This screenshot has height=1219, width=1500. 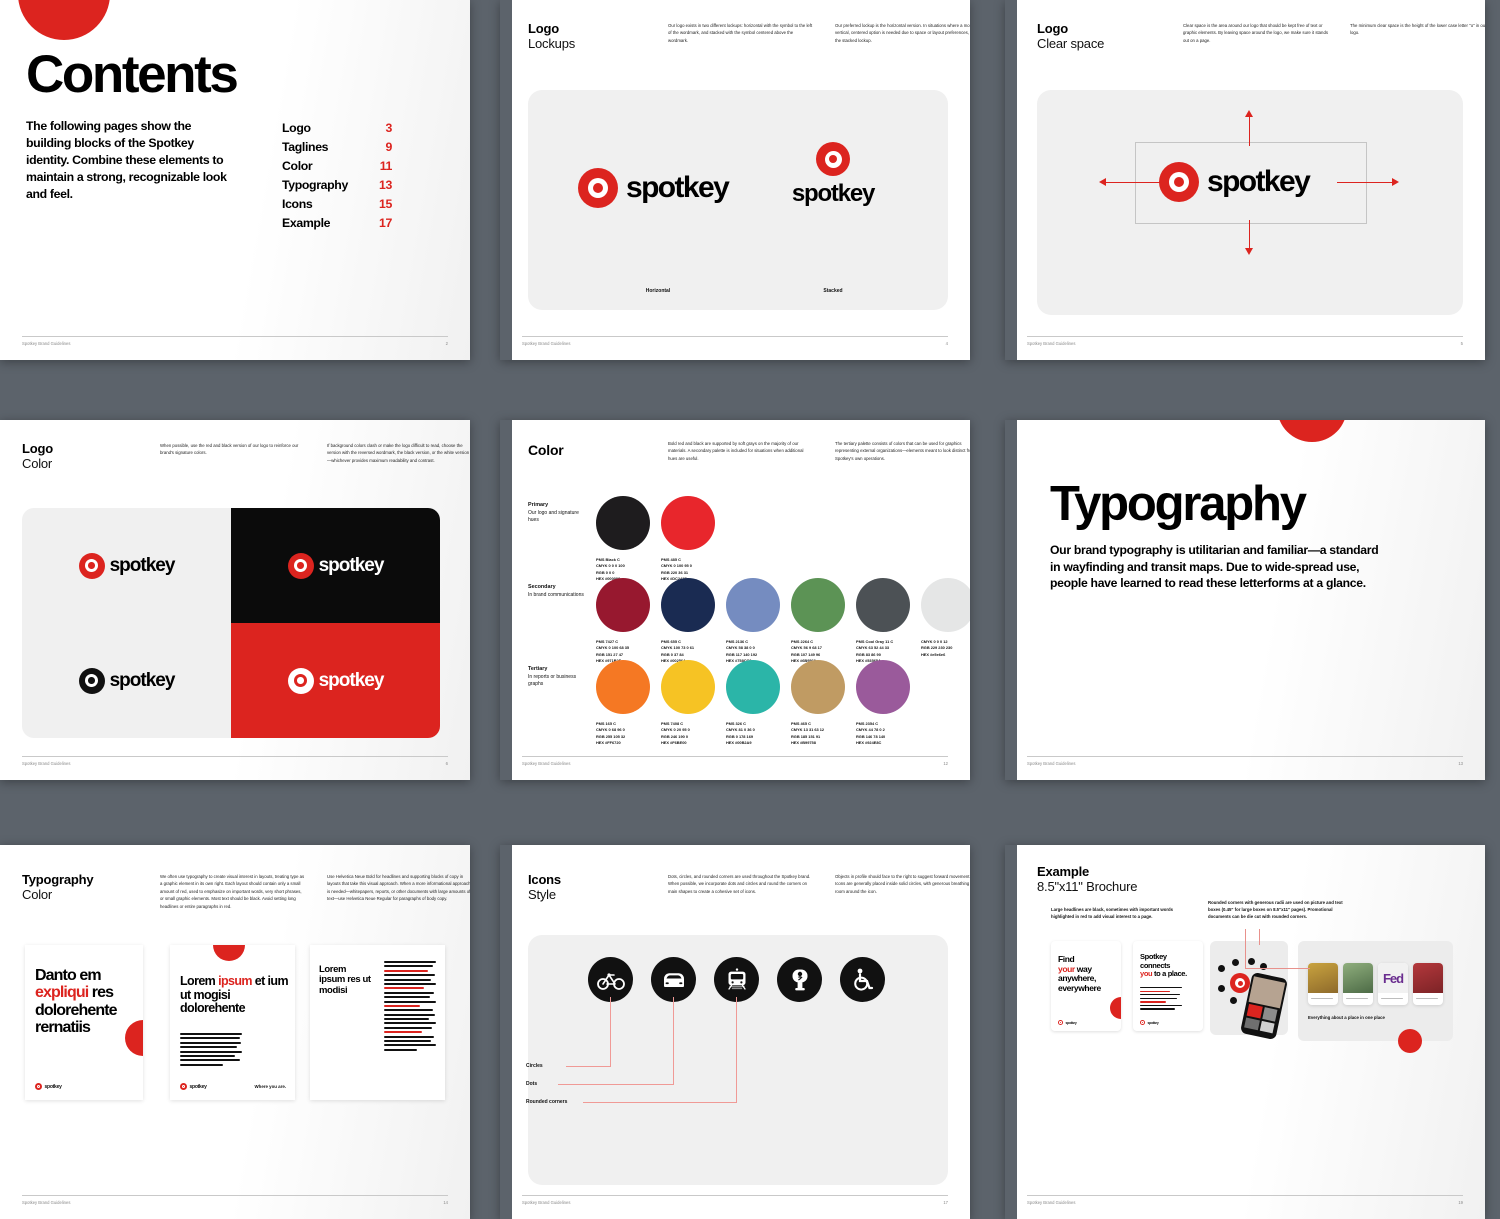 I want to click on brochure-inner-headline: Spotkey connects you to a place., so click(x=1169, y=965).